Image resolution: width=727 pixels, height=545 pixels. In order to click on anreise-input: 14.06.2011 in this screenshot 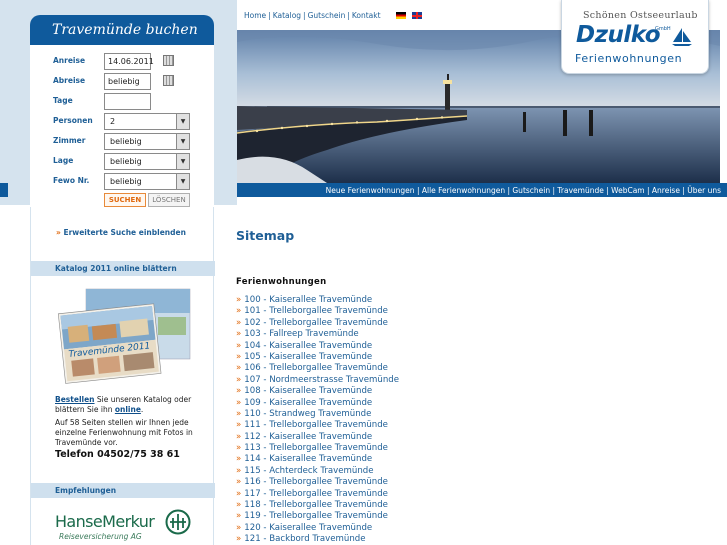, I will do `click(129, 61)`.